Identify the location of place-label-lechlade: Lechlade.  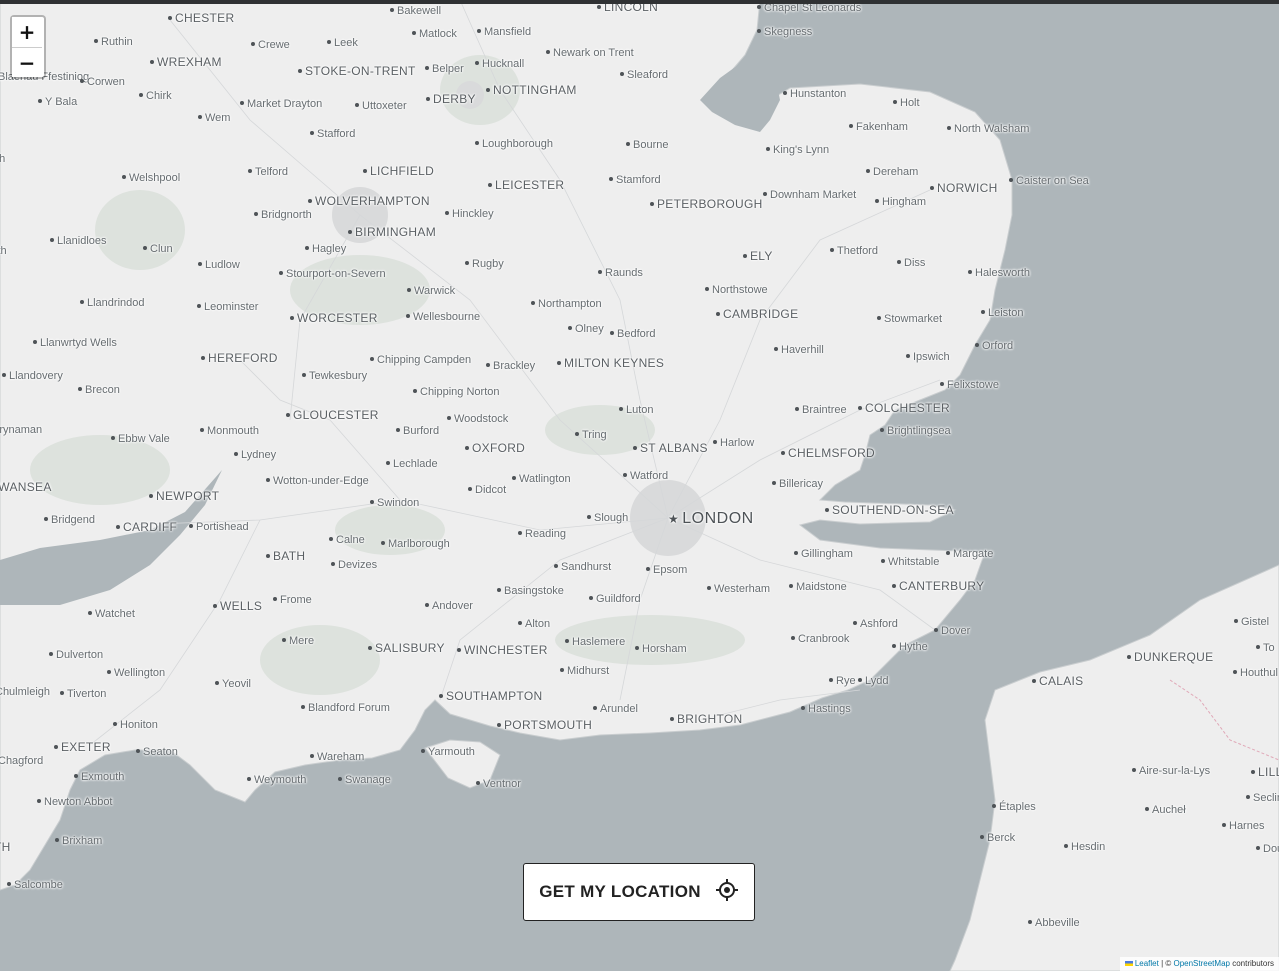
(412, 464).